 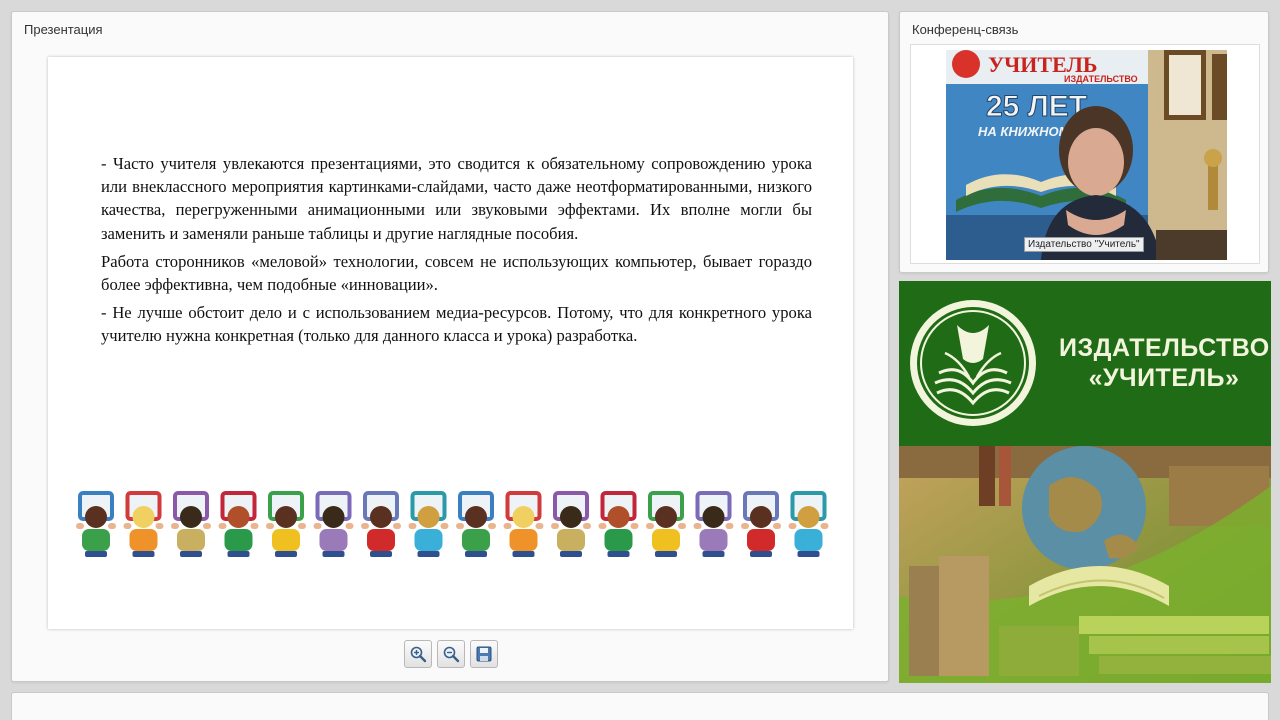 I want to click on books-globe-illustration, so click(x=1085, y=564).